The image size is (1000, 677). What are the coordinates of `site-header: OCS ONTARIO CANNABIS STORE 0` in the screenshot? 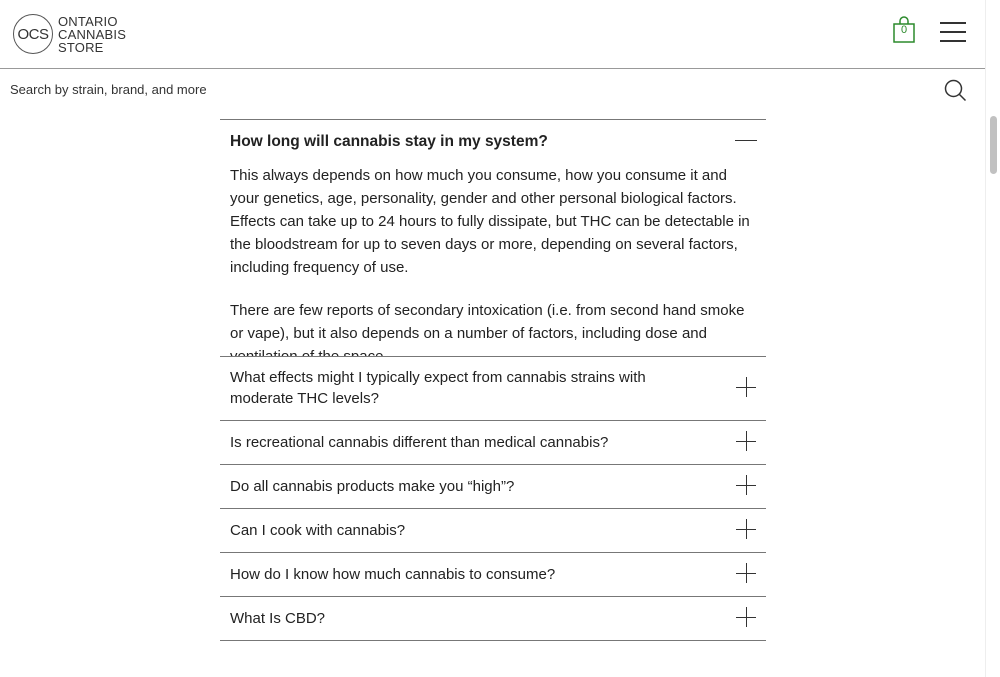 It's located at (492, 34).